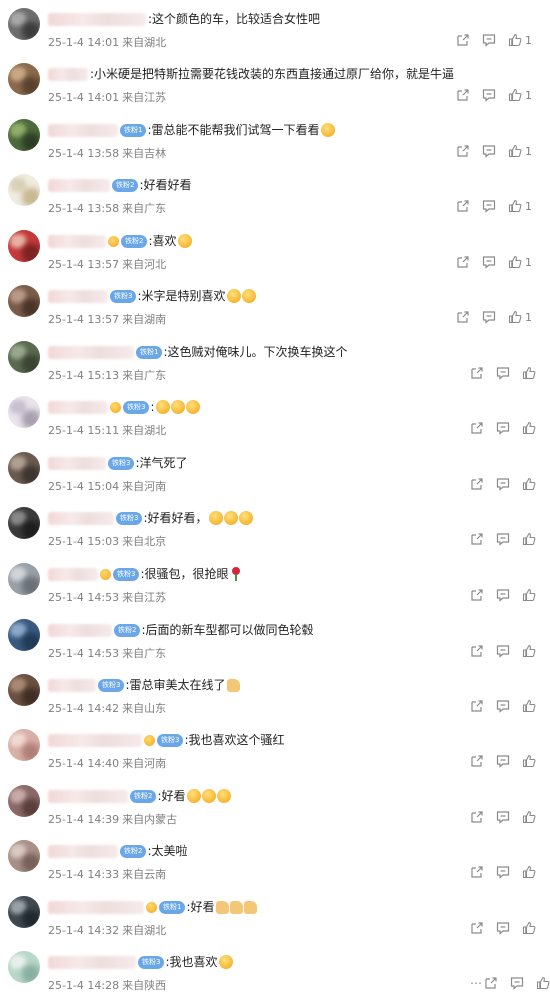 The image size is (550, 998). Describe the element at coordinates (152, 907) in the screenshot. I see `comment-line: 铁粉1:好看` at that location.